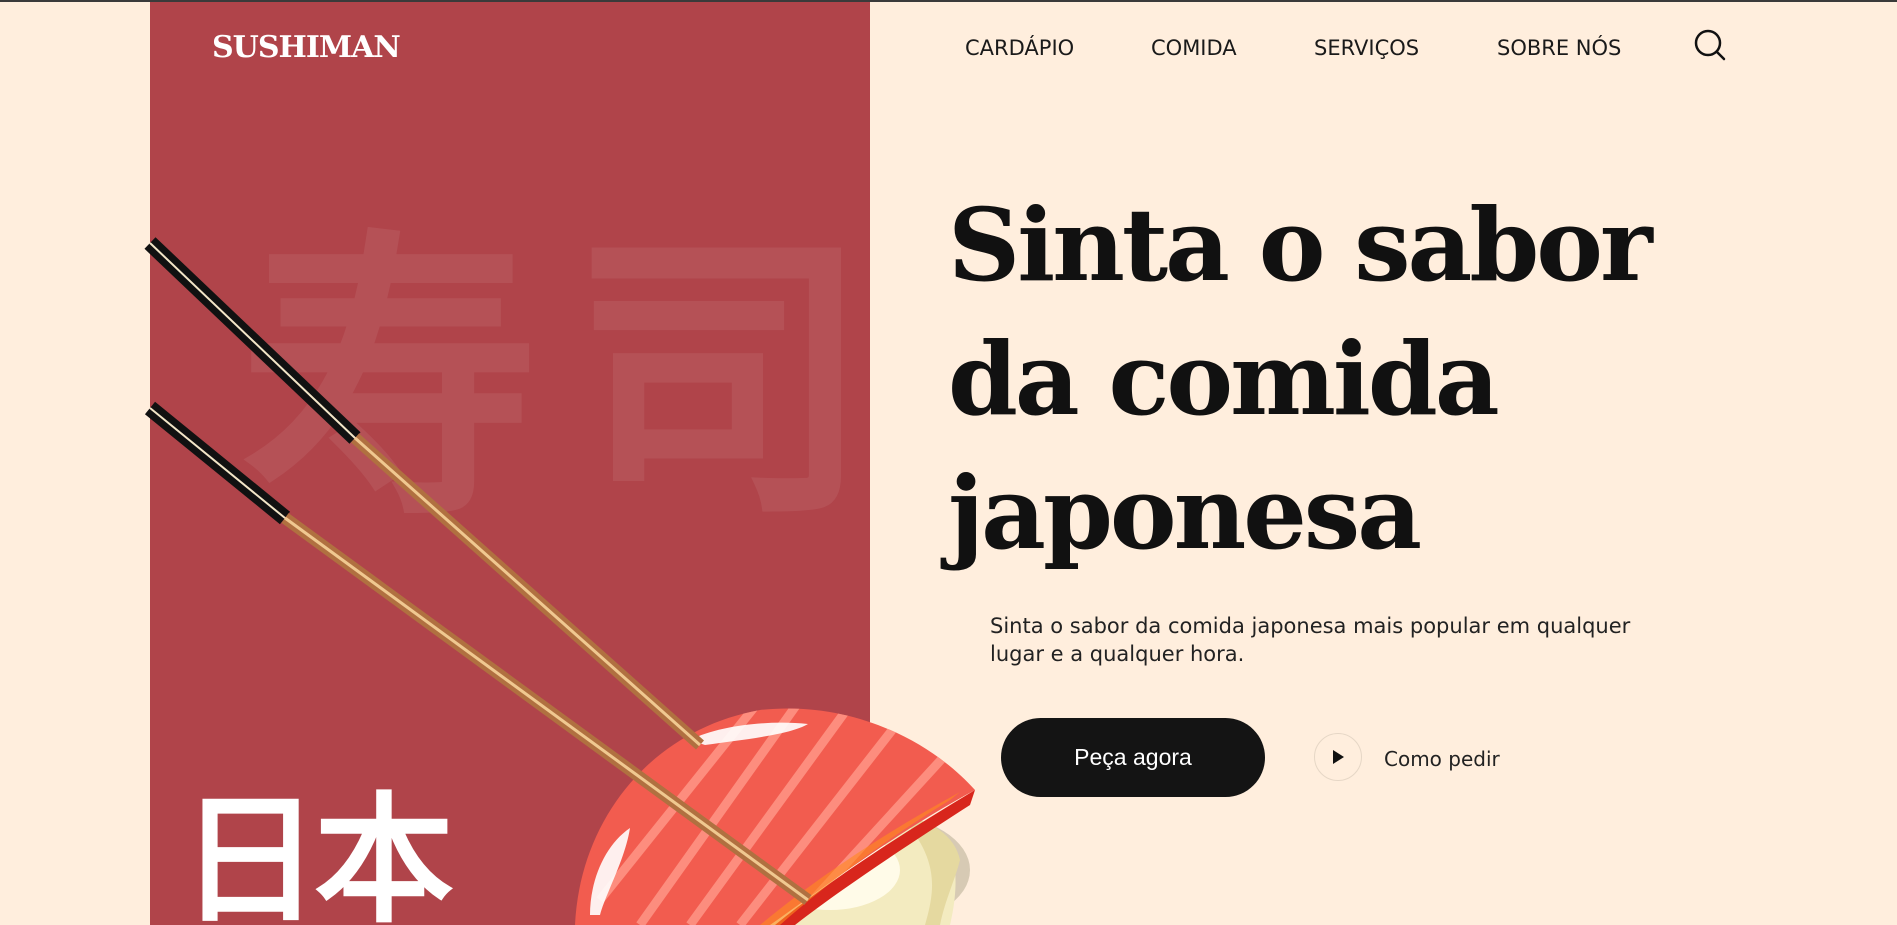  I want to click on watermark-kanji: 寿司, so click(555, 381).